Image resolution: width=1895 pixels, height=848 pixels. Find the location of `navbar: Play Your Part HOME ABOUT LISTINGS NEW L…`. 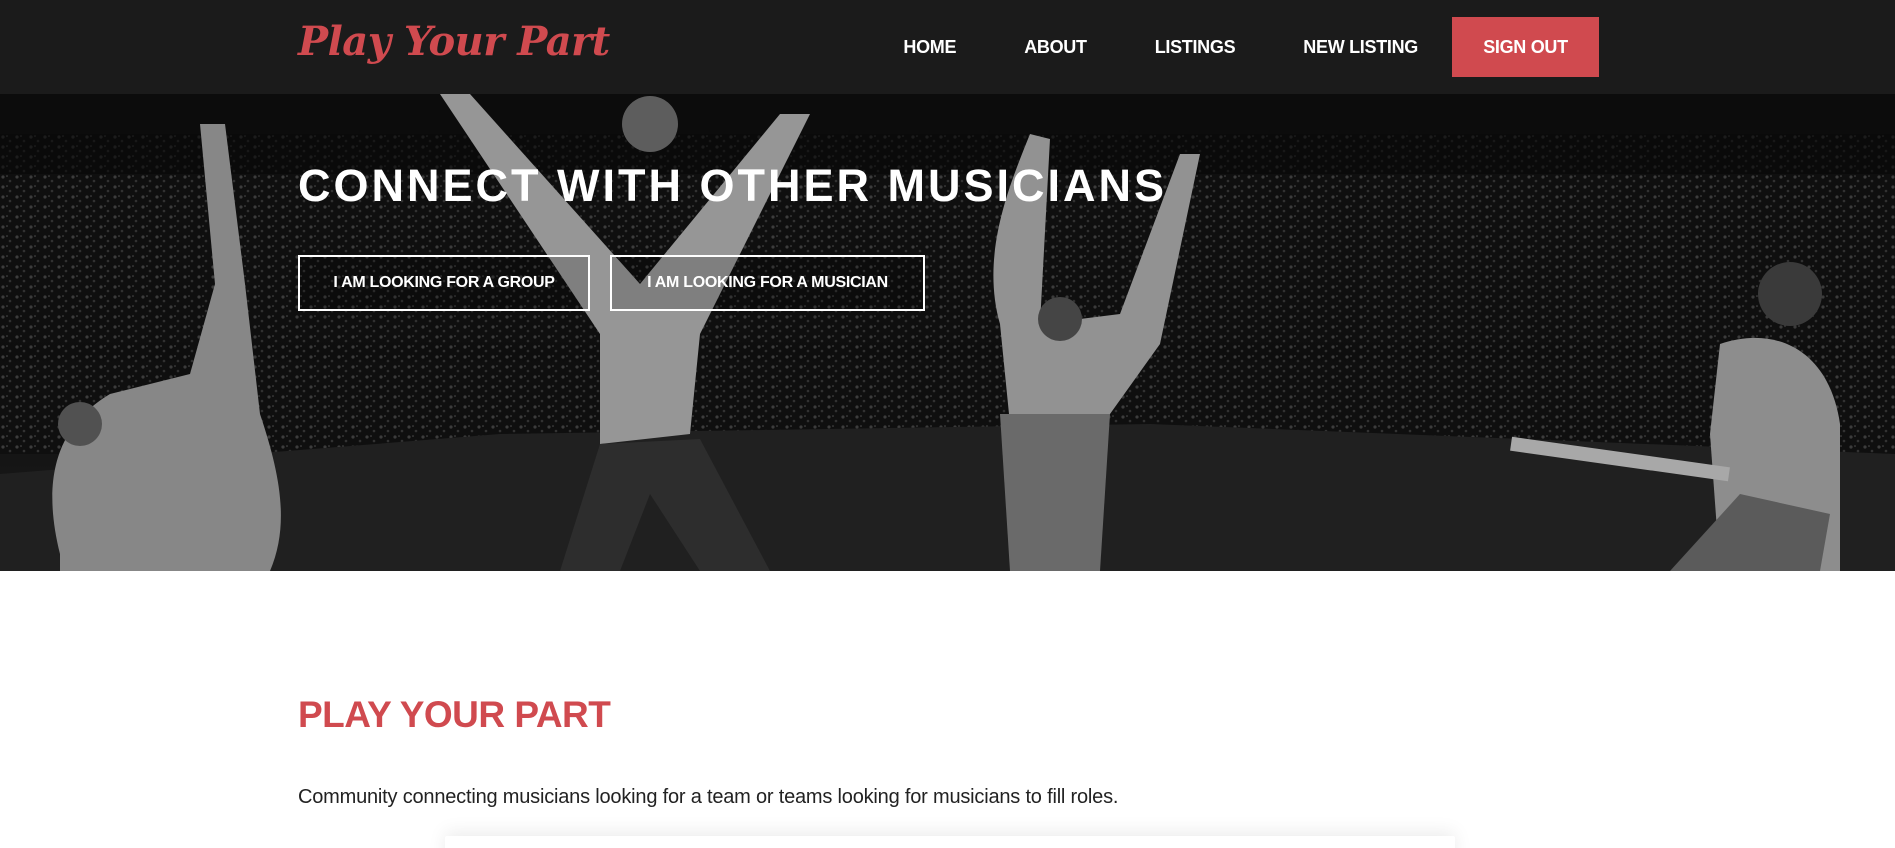

navbar: Play Your Part HOME ABOUT LISTINGS NEW L… is located at coordinates (947, 47).